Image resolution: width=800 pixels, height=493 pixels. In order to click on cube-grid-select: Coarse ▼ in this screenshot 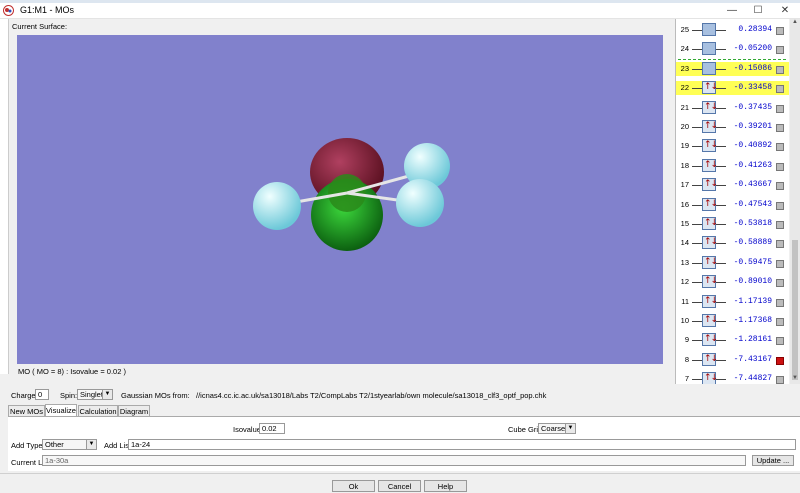, I will do `click(557, 428)`.